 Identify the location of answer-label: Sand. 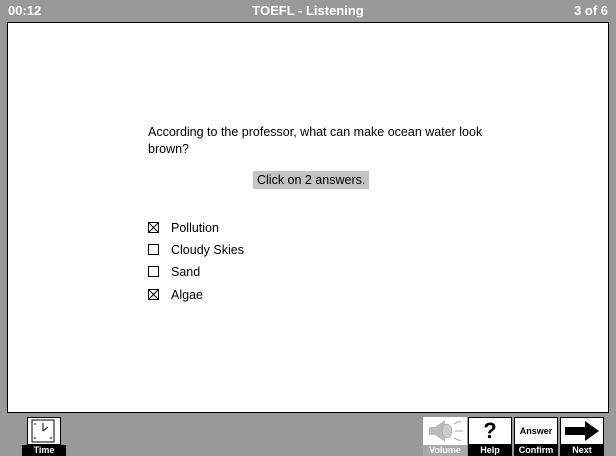
(186, 272).